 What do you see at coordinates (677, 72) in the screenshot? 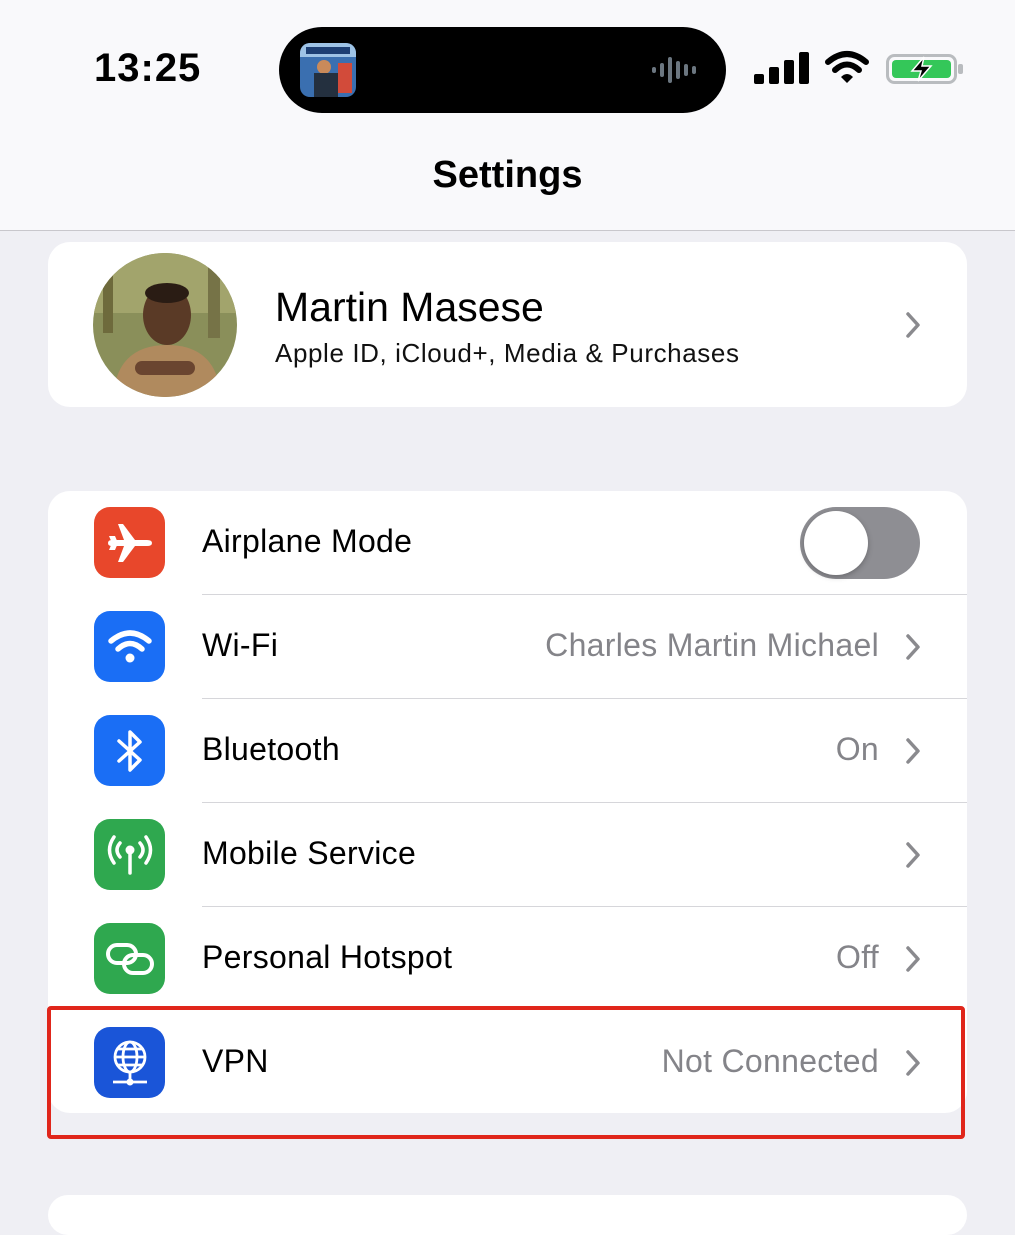
I see `audio-waveform-icon` at bounding box center [677, 72].